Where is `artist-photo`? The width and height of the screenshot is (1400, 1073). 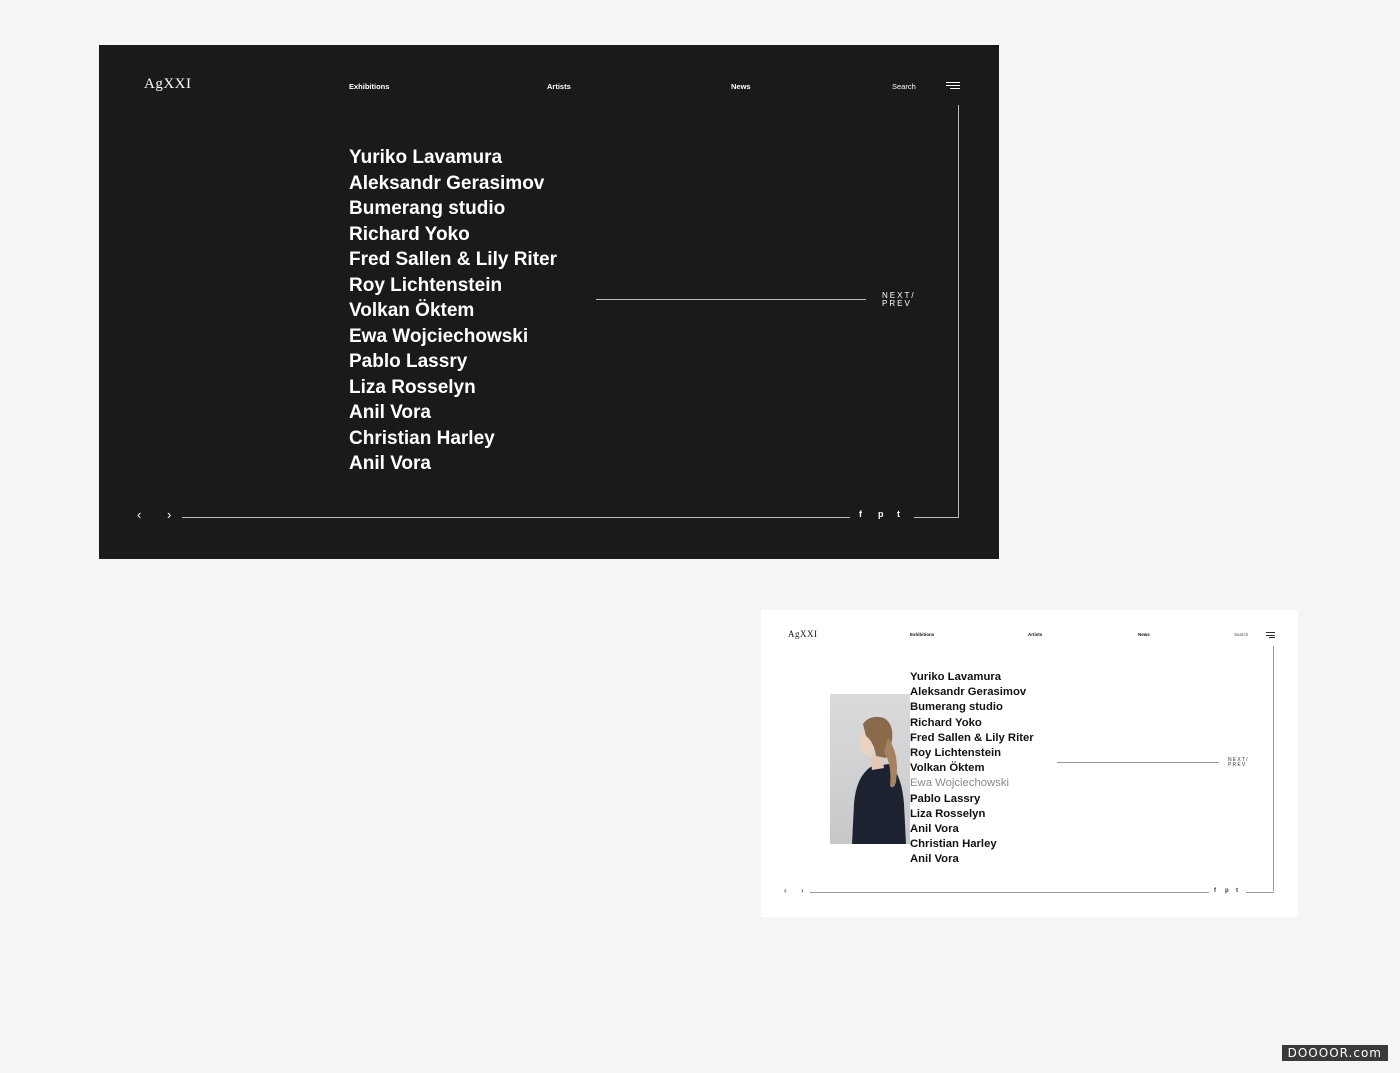 artist-photo is located at coordinates (870, 769).